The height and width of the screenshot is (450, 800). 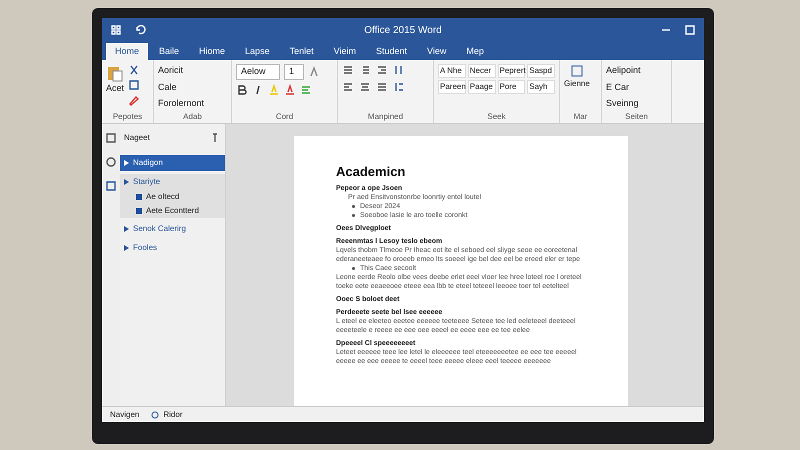 I want to click on style-preset: Pore, so click(x=512, y=87).